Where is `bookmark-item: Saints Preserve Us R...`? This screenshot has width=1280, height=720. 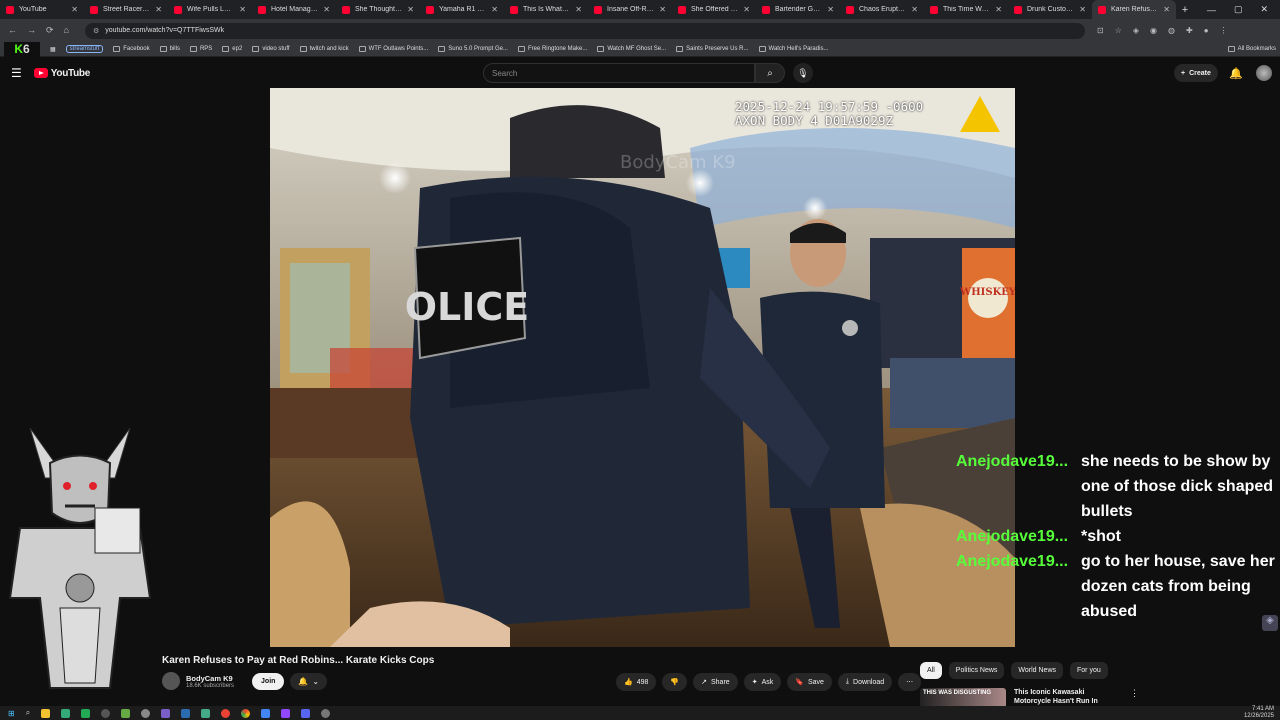 bookmark-item: Saints Preserve Us R... is located at coordinates (712, 49).